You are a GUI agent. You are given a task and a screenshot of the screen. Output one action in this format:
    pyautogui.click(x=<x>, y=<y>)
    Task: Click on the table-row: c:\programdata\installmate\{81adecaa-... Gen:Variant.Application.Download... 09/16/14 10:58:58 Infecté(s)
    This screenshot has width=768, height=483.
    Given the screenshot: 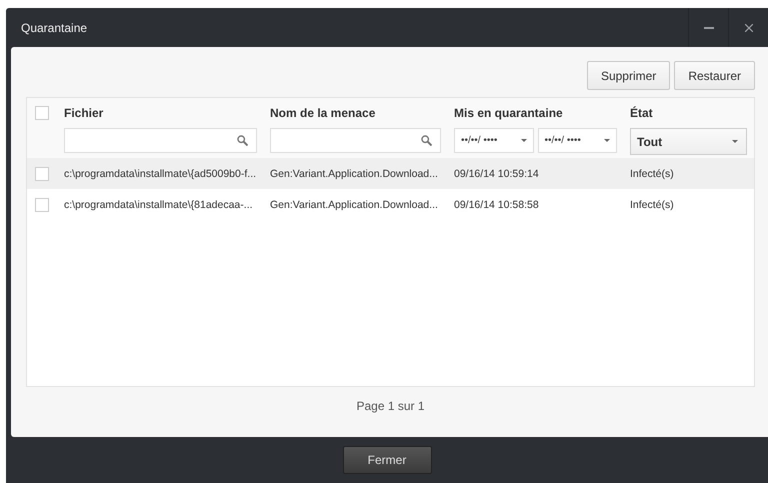 What is the action you would take?
    pyautogui.click(x=390, y=204)
    